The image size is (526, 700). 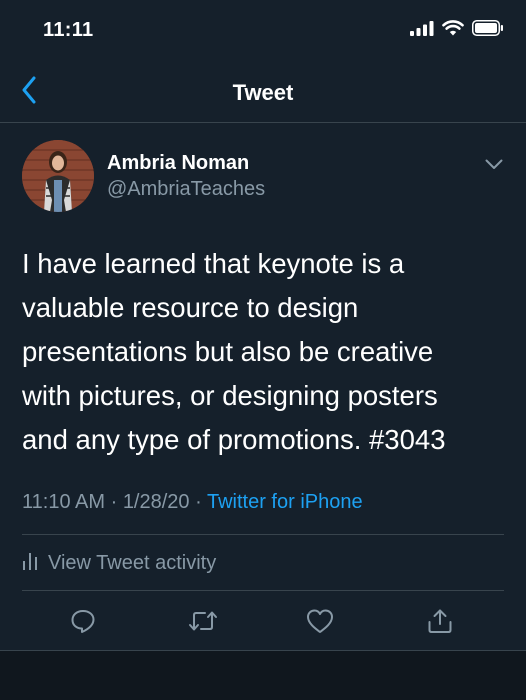 I want to click on status-icons, so click(x=457, y=30).